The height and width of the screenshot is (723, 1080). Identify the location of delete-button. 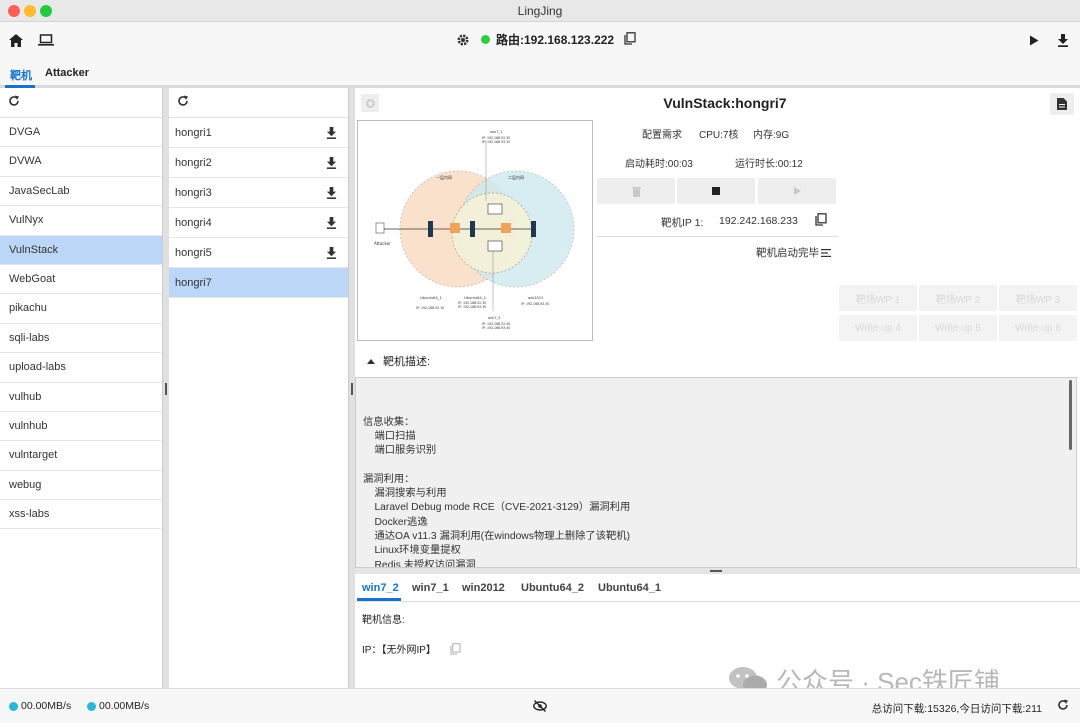
(636, 191).